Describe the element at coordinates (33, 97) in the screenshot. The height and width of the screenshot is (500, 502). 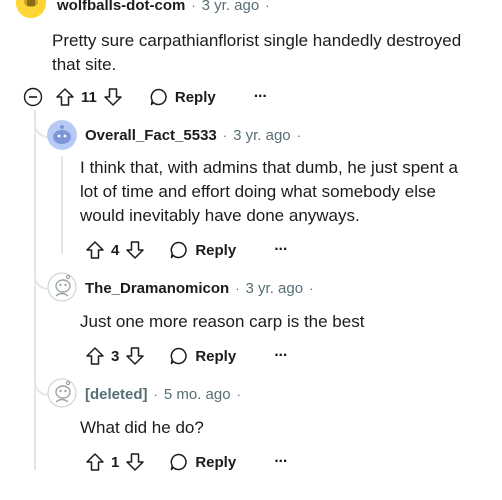
I see `collapse-icon` at that location.